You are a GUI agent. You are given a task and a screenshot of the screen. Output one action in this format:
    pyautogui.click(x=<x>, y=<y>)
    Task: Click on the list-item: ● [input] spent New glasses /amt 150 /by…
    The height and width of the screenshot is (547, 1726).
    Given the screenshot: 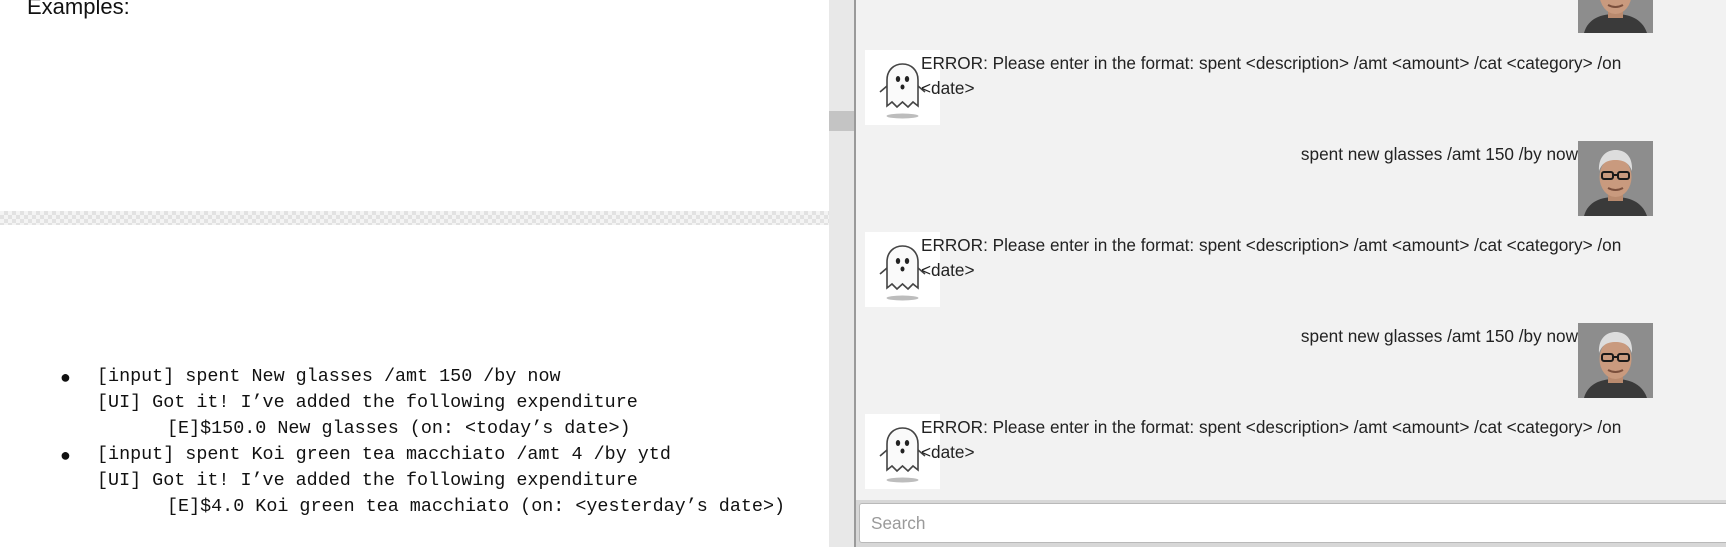 What is the action you would take?
    pyautogui.click(x=414, y=403)
    